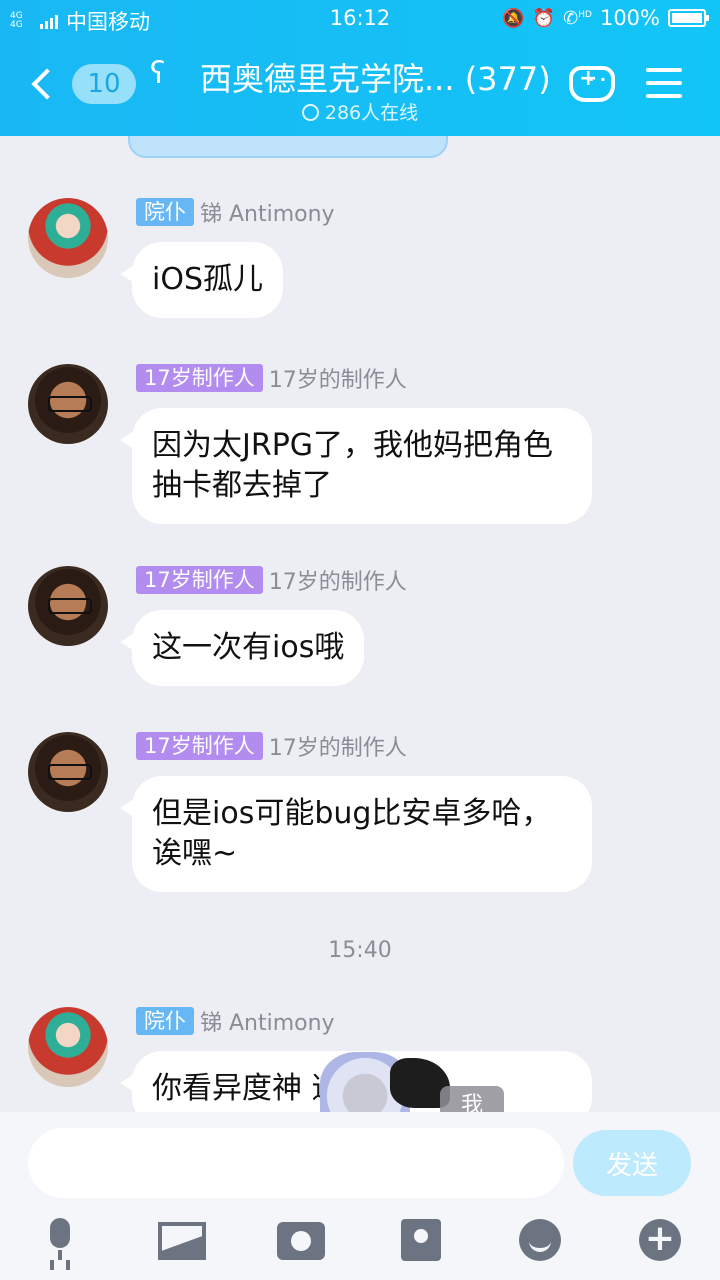 This screenshot has height=1280, width=720. What do you see at coordinates (592, 84) in the screenshot?
I see `gamepad-icon` at bounding box center [592, 84].